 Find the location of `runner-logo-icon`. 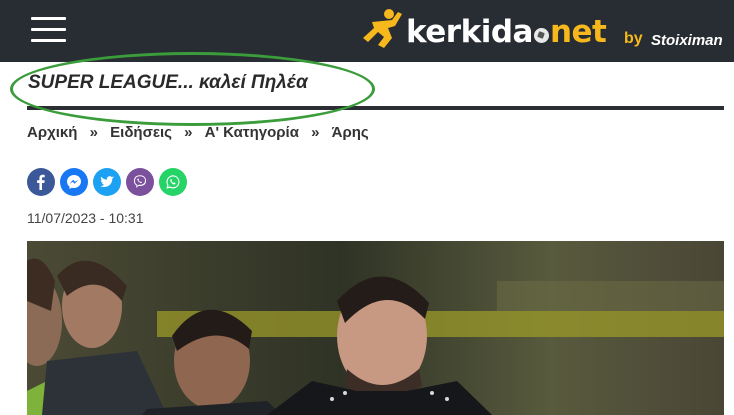

runner-logo-icon is located at coordinates (382, 28).